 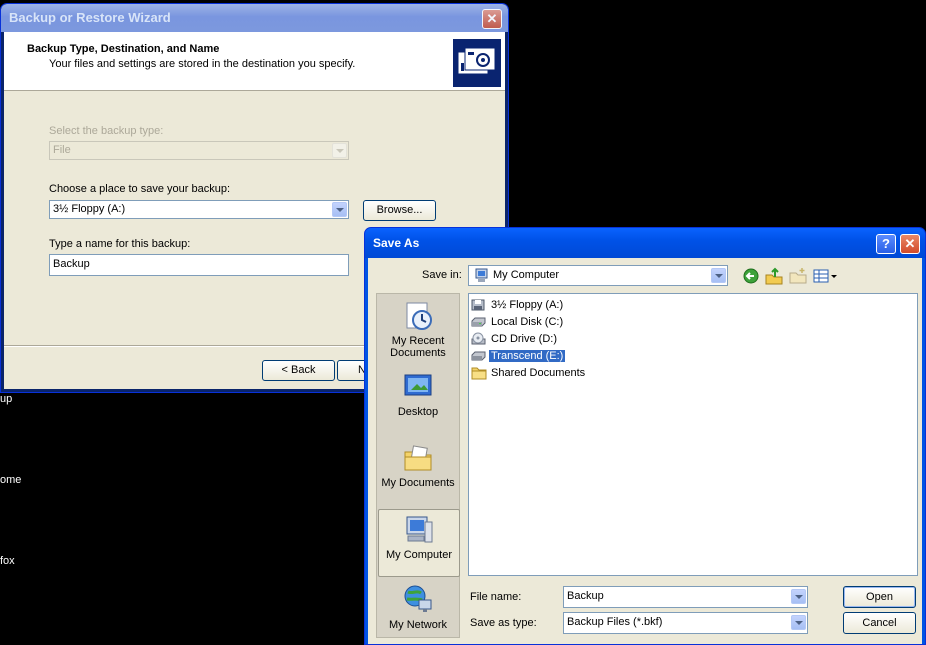 I want to click on place-label: My Network, so click(x=418, y=625).